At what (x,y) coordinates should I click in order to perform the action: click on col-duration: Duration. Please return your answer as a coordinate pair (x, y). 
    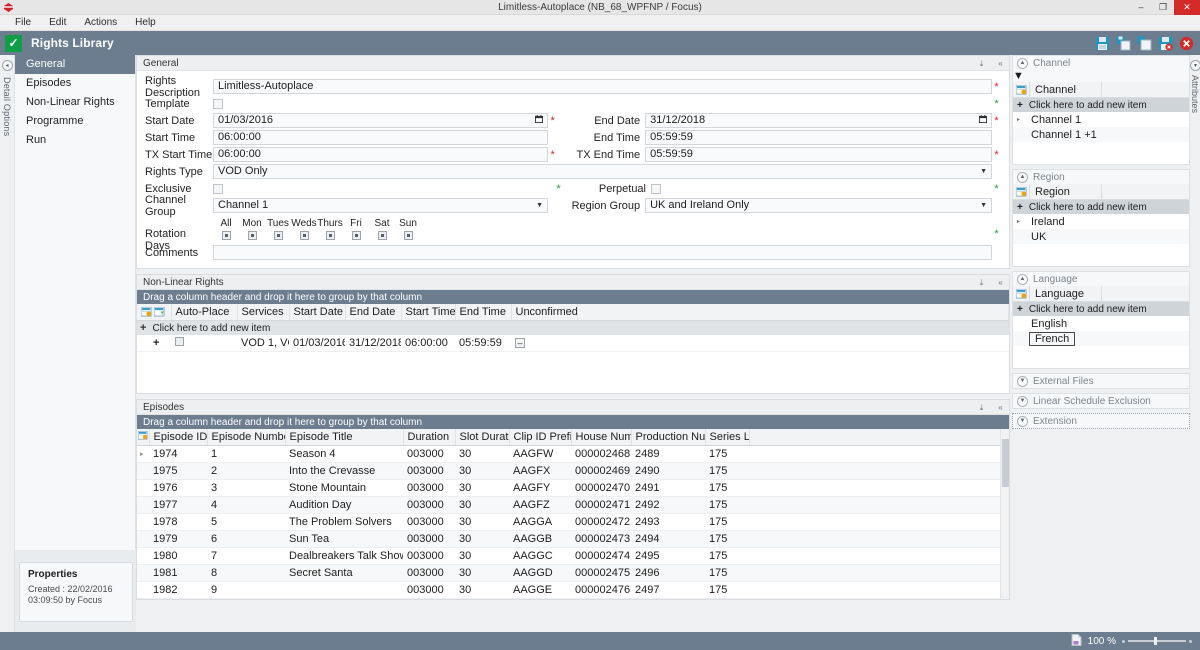
    Looking at the image, I should click on (429, 437).